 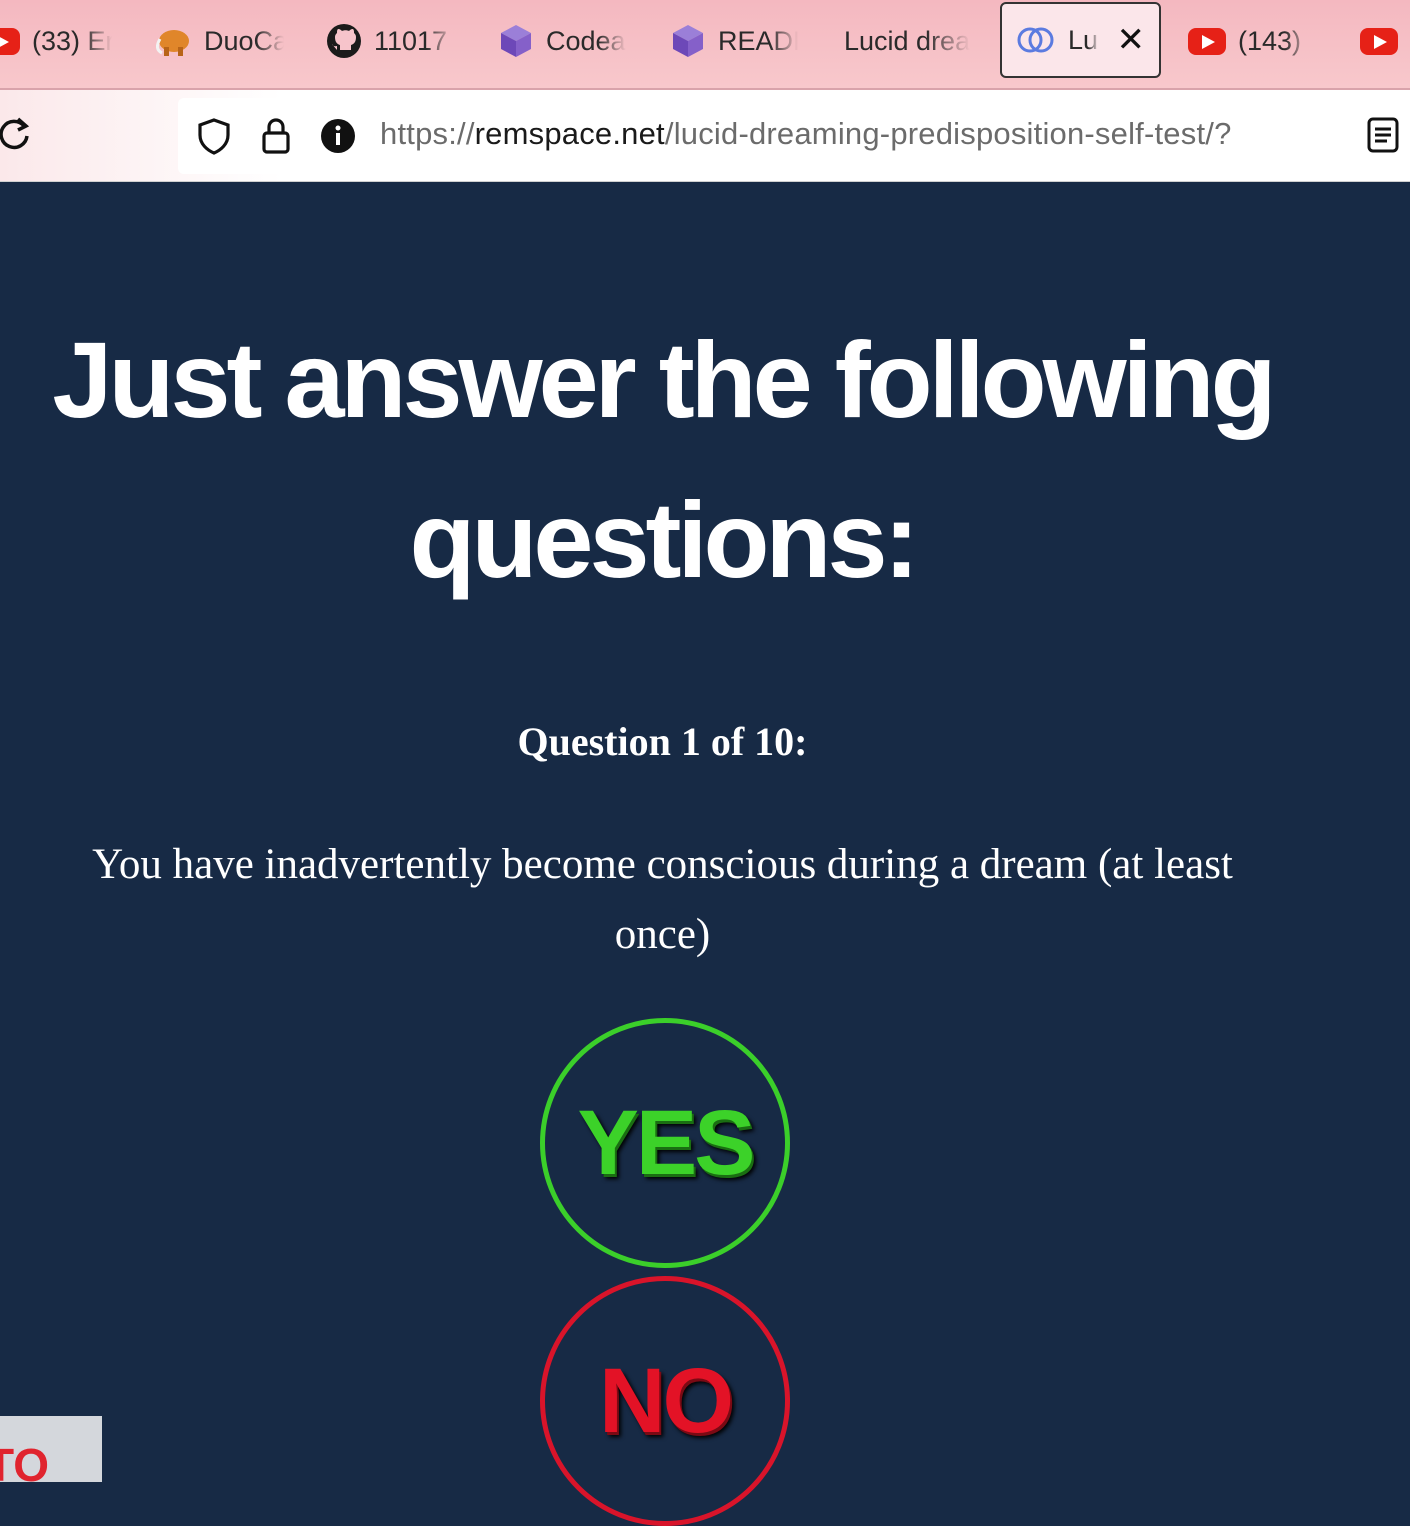 I want to click on question-counter: Question 1 of 10:, so click(x=662, y=741).